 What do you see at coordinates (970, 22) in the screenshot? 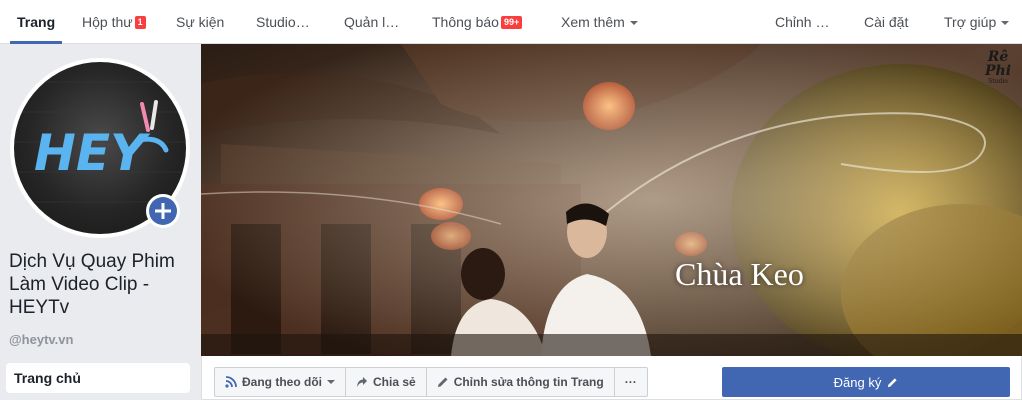
I see `tab-help-label: Trợ giúp` at bounding box center [970, 22].